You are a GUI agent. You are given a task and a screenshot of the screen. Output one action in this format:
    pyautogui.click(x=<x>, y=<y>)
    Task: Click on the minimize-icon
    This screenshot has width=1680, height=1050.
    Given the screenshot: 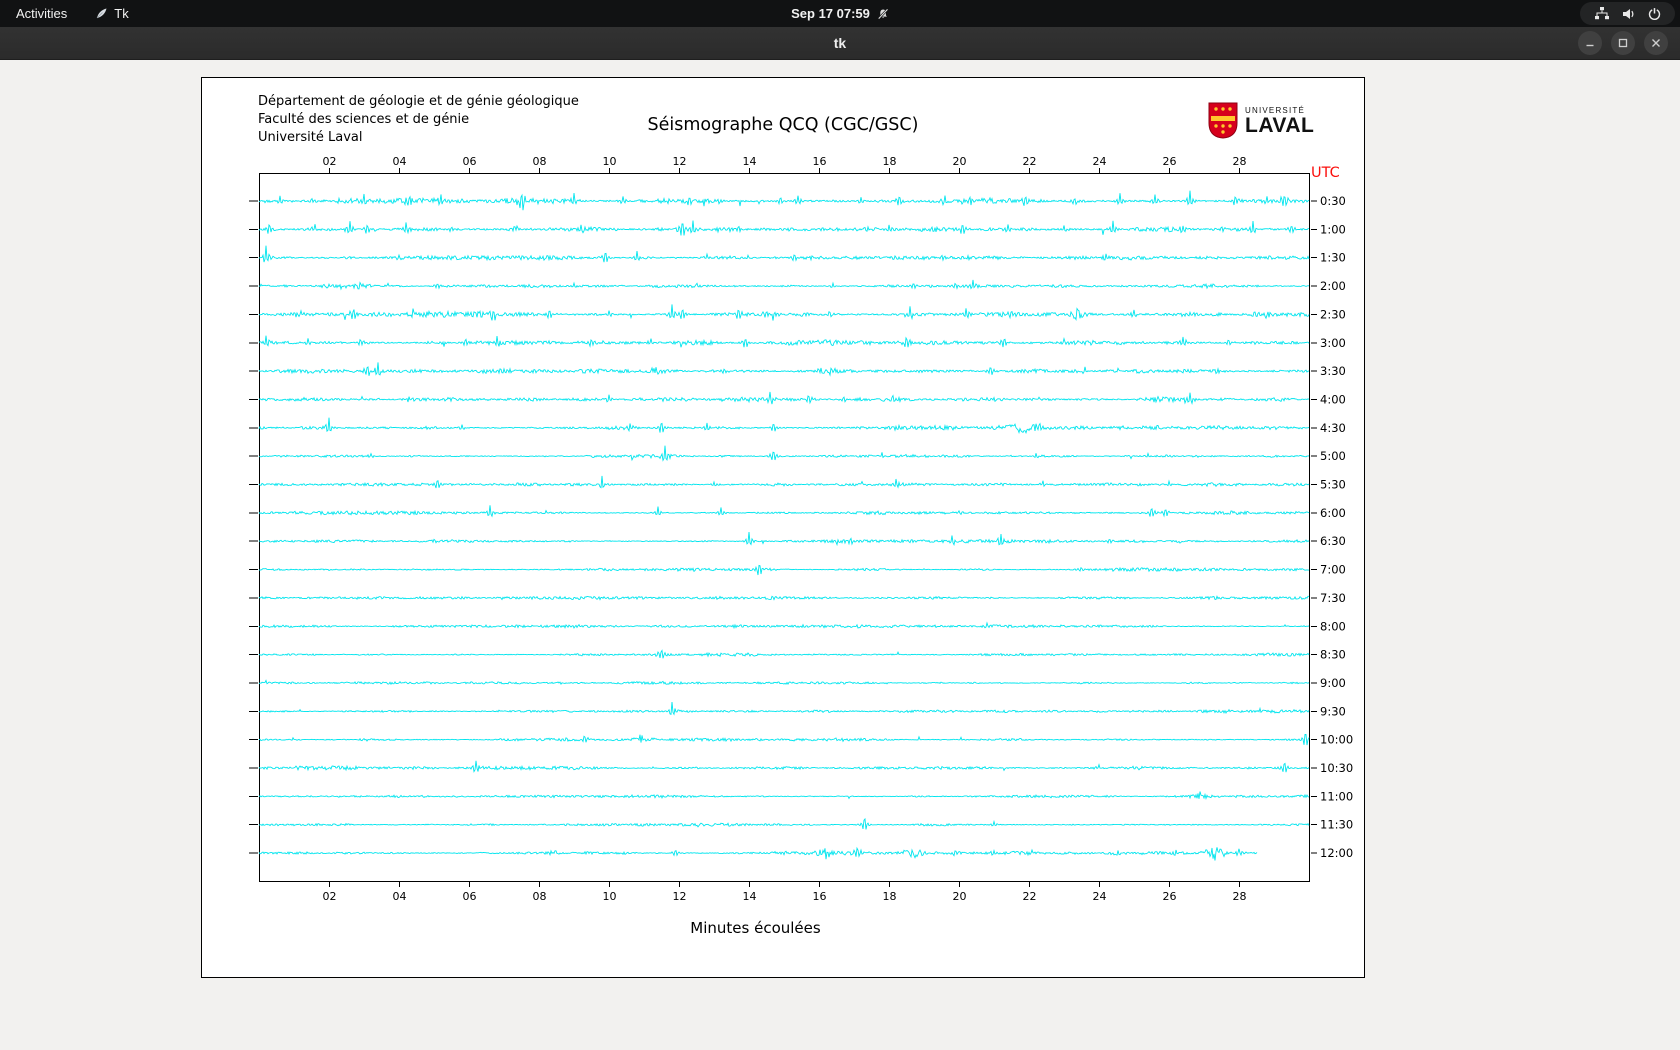 What is the action you would take?
    pyautogui.click(x=1590, y=45)
    